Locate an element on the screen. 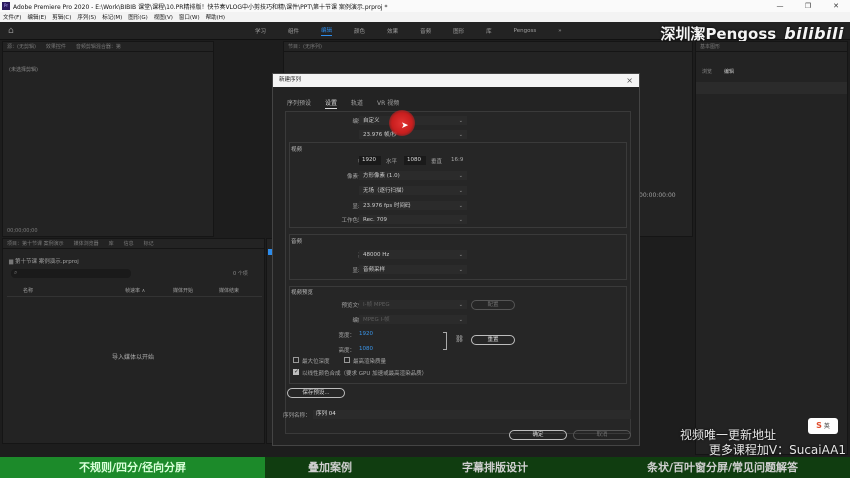  display-format-dropdown: 23.976 fps 时间码 ⌄ is located at coordinates (413, 205).